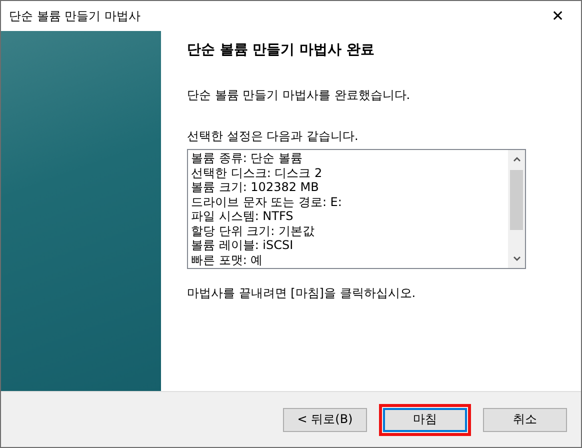  Describe the element at coordinates (255, 187) in the screenshot. I see `settings-line: 볼륨 크기: 102382 MB` at that location.